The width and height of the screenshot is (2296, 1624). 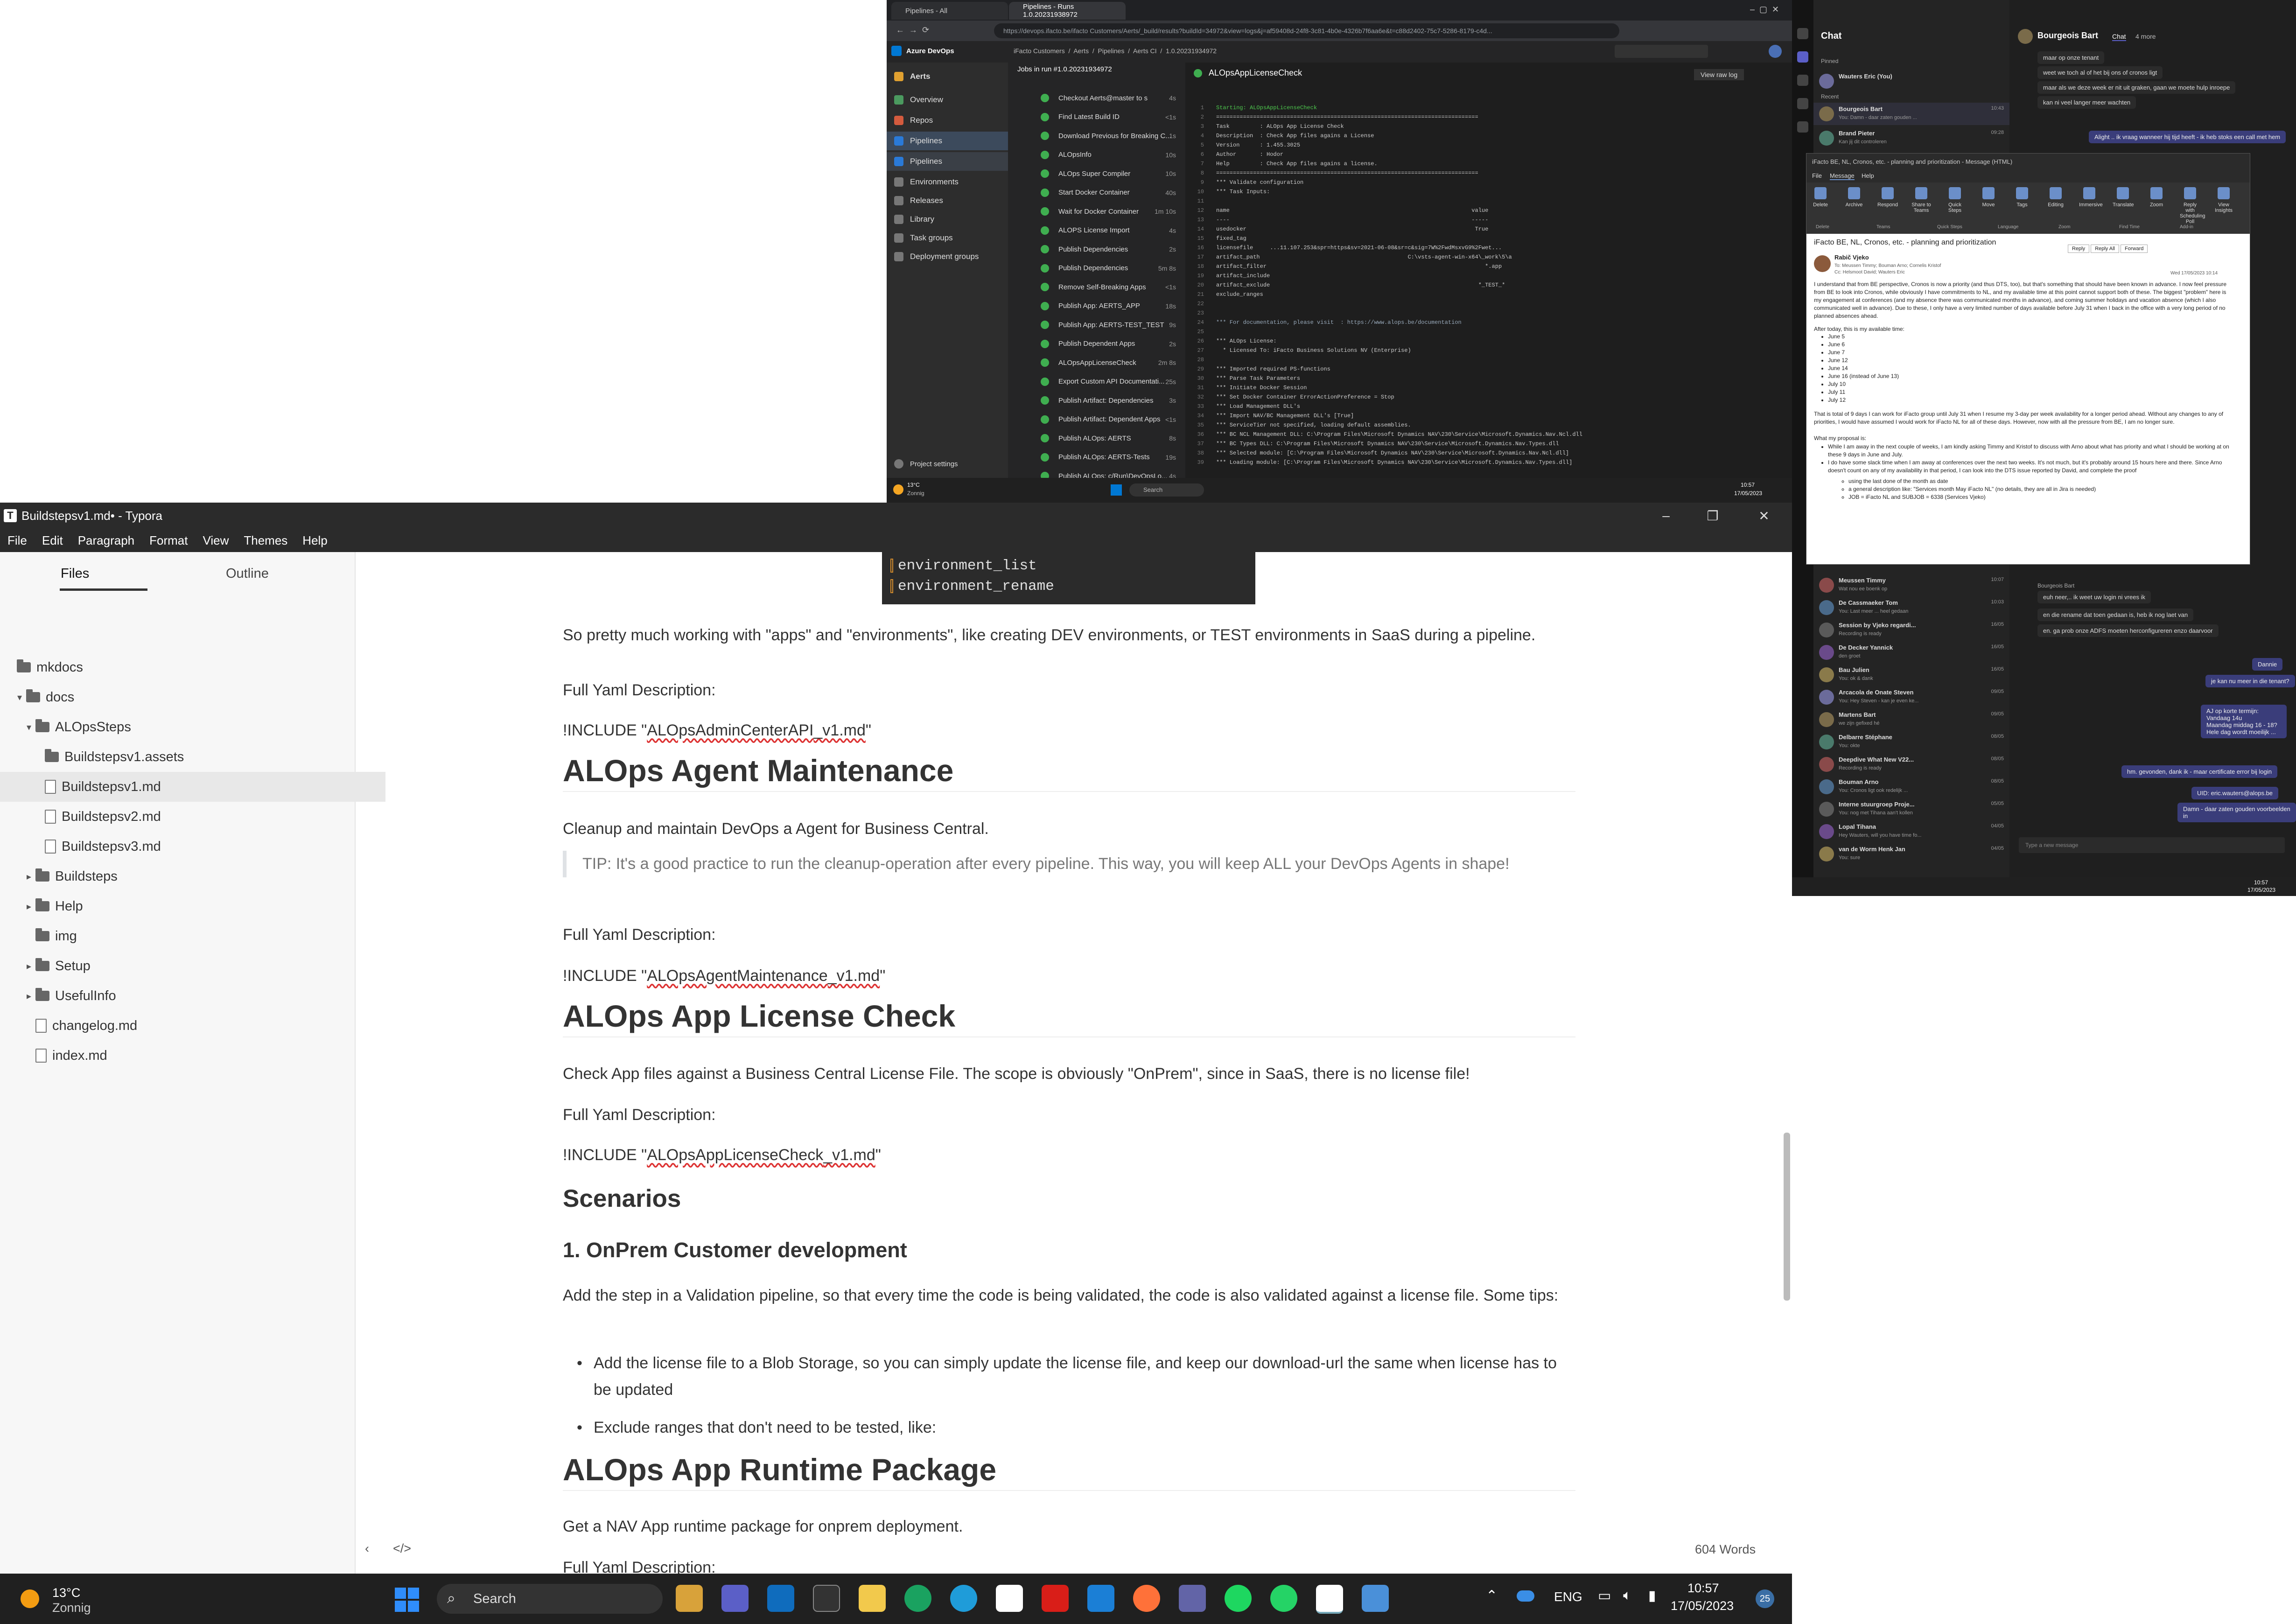 What do you see at coordinates (2119, 37) in the screenshot?
I see `tab-chat: Chat` at bounding box center [2119, 37].